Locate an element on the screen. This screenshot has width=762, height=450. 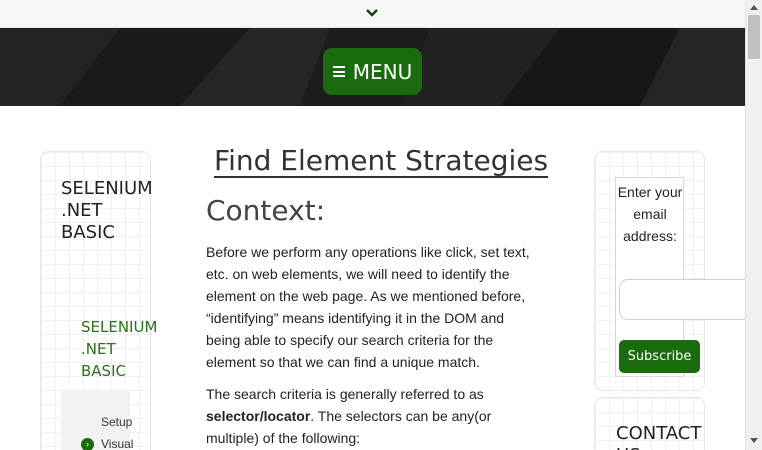
subscribe-prompt: Enter your email address: is located at coordinates (650, 214).